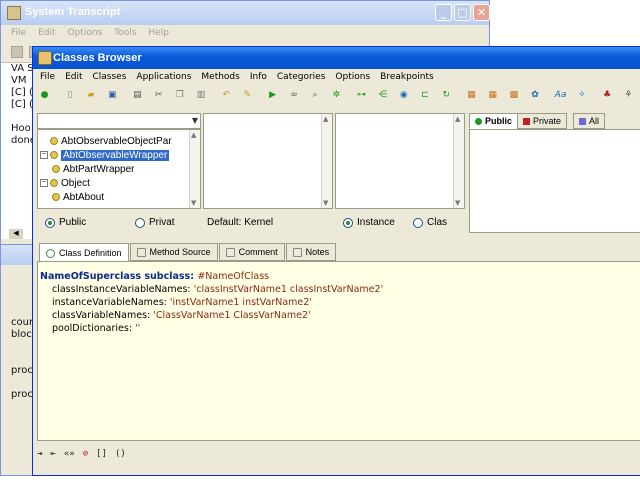 This screenshot has width=640, height=480. What do you see at coordinates (355, 77) in the screenshot?
I see `menu-options: Options` at bounding box center [355, 77].